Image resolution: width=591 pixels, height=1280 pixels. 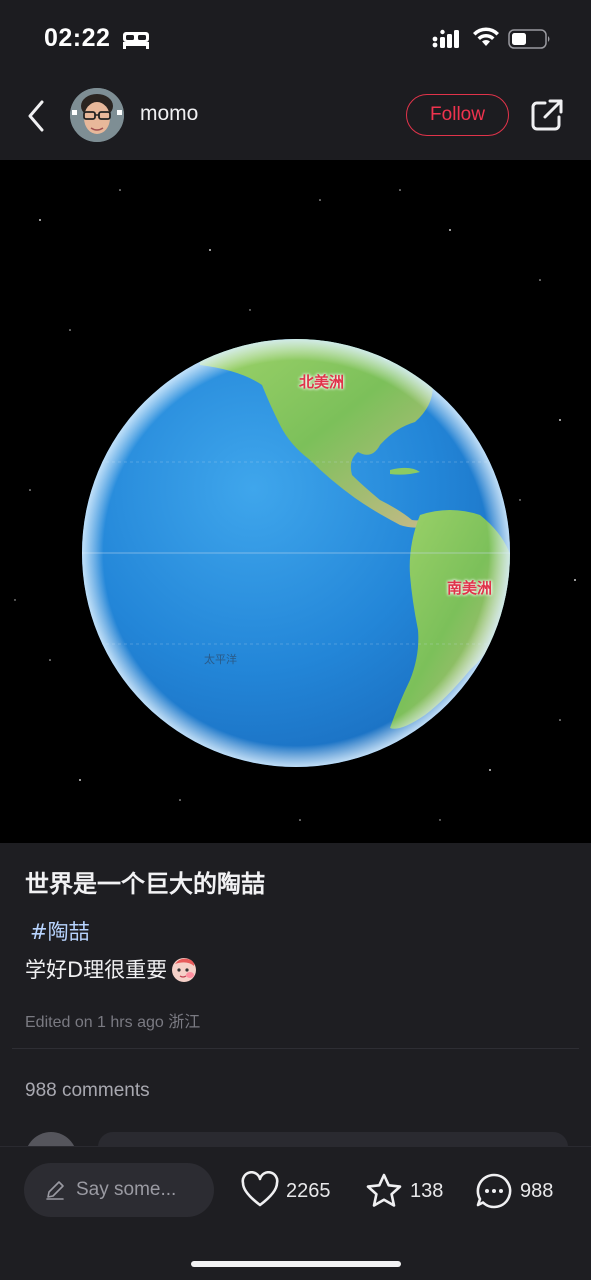 What do you see at coordinates (445, 38) in the screenshot?
I see `cellular-signal-icon` at bounding box center [445, 38].